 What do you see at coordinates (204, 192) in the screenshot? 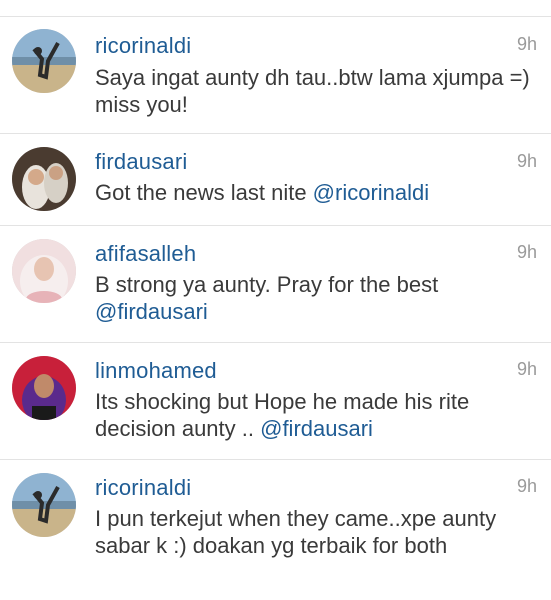
I see `comment-body: Got the news last nite` at bounding box center [204, 192].